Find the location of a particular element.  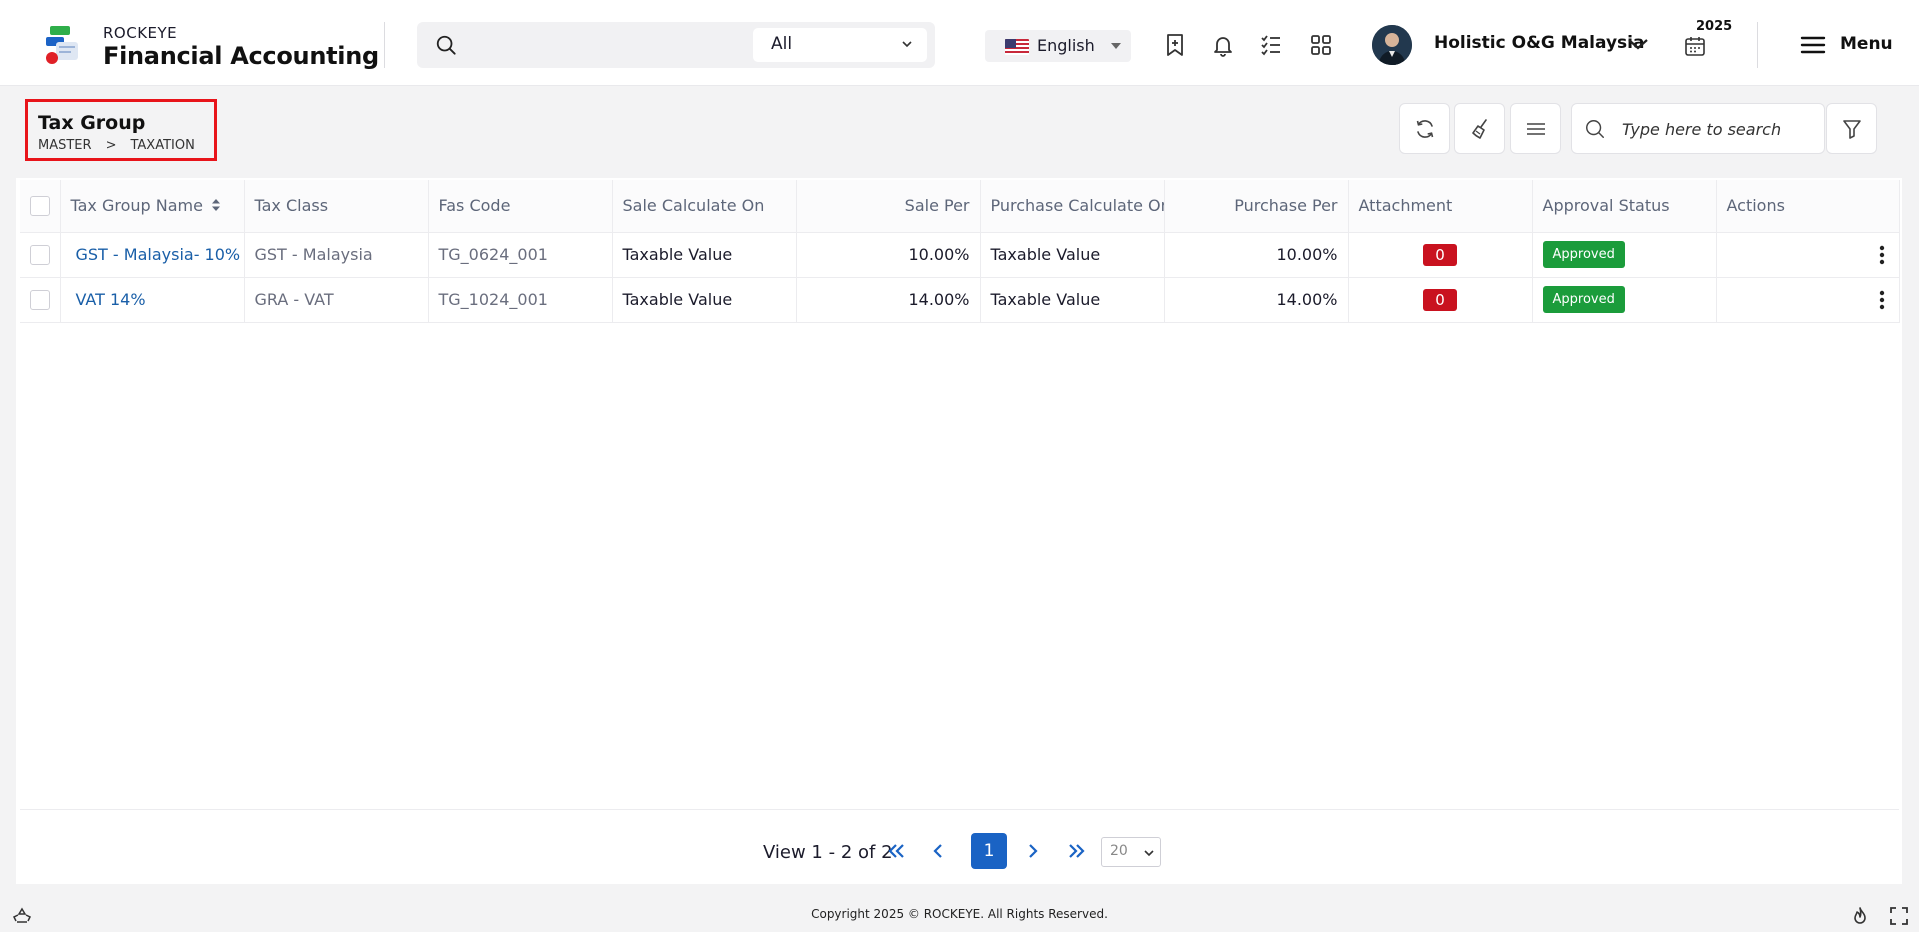

column-header-sale-calculate-on: Sale Calculate On is located at coordinates (704, 206).